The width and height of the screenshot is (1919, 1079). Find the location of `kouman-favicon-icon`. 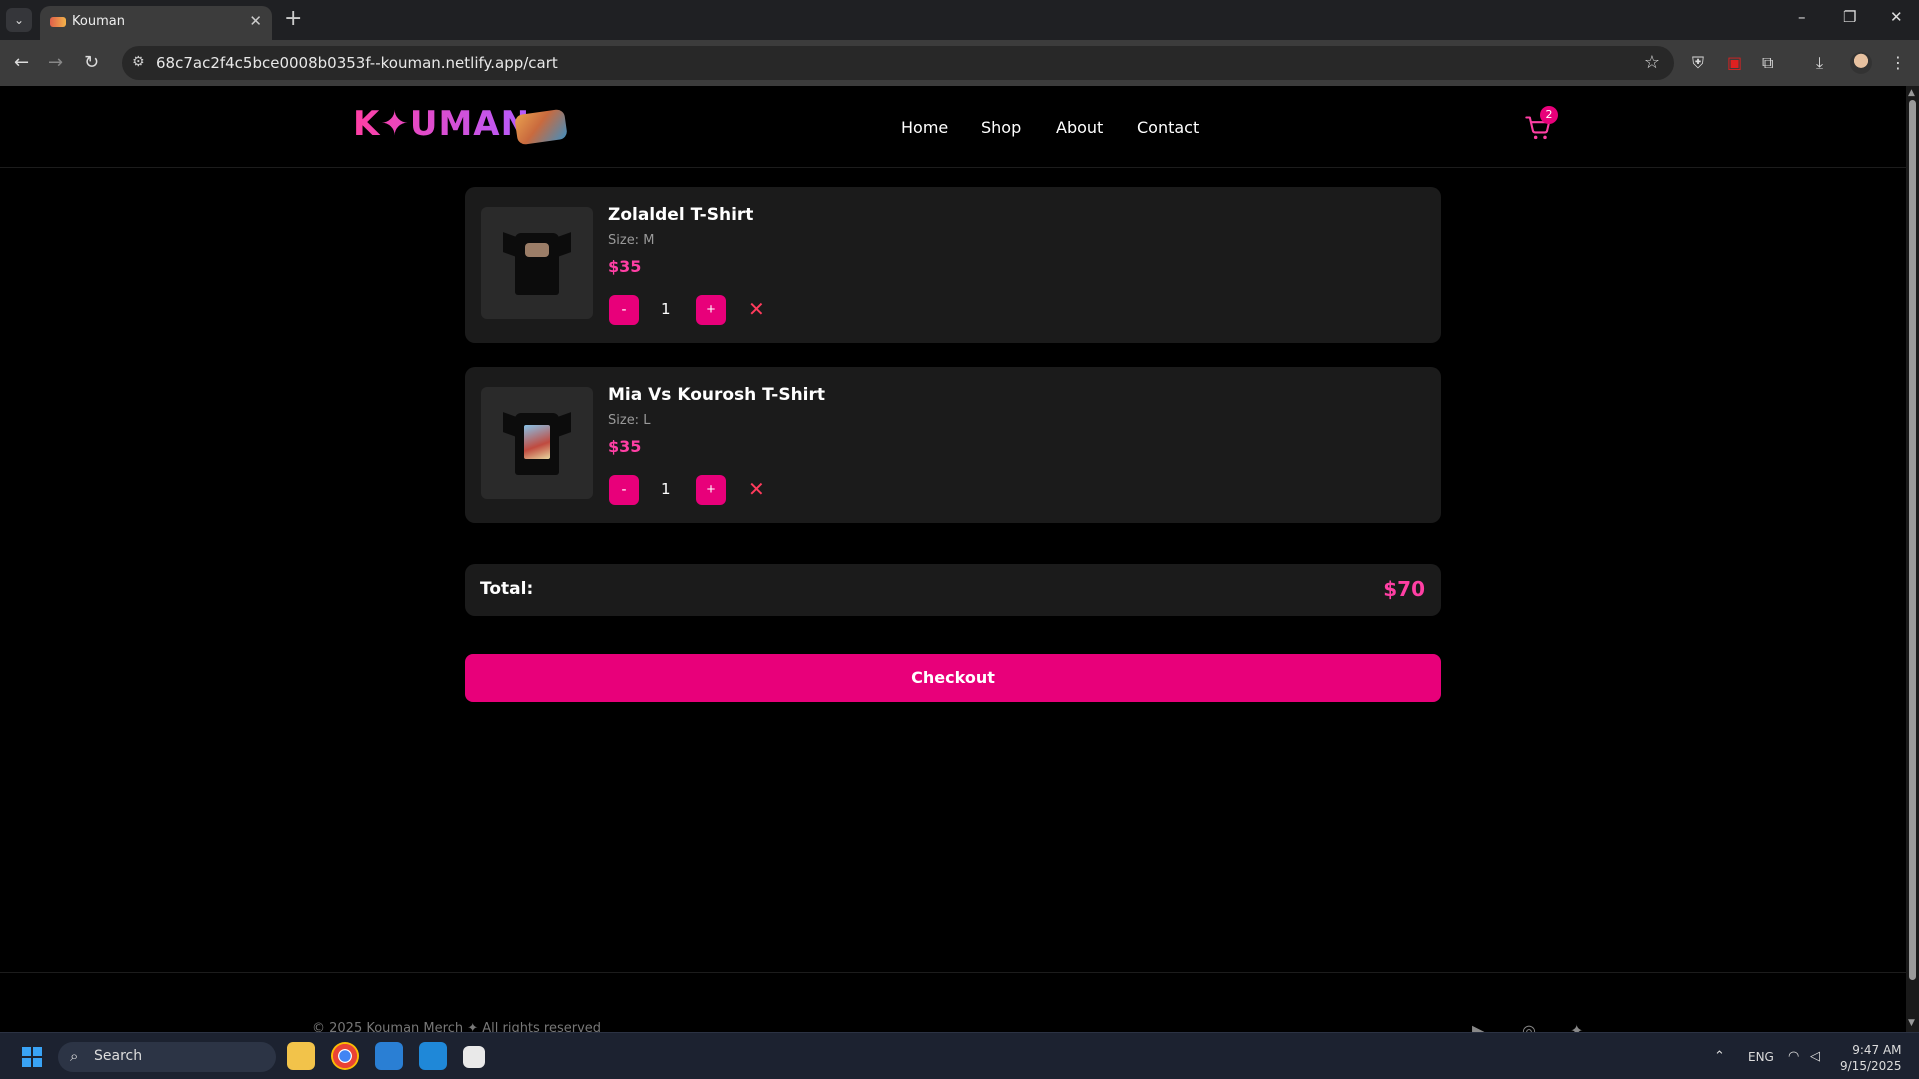

kouman-favicon-icon is located at coordinates (58, 22).